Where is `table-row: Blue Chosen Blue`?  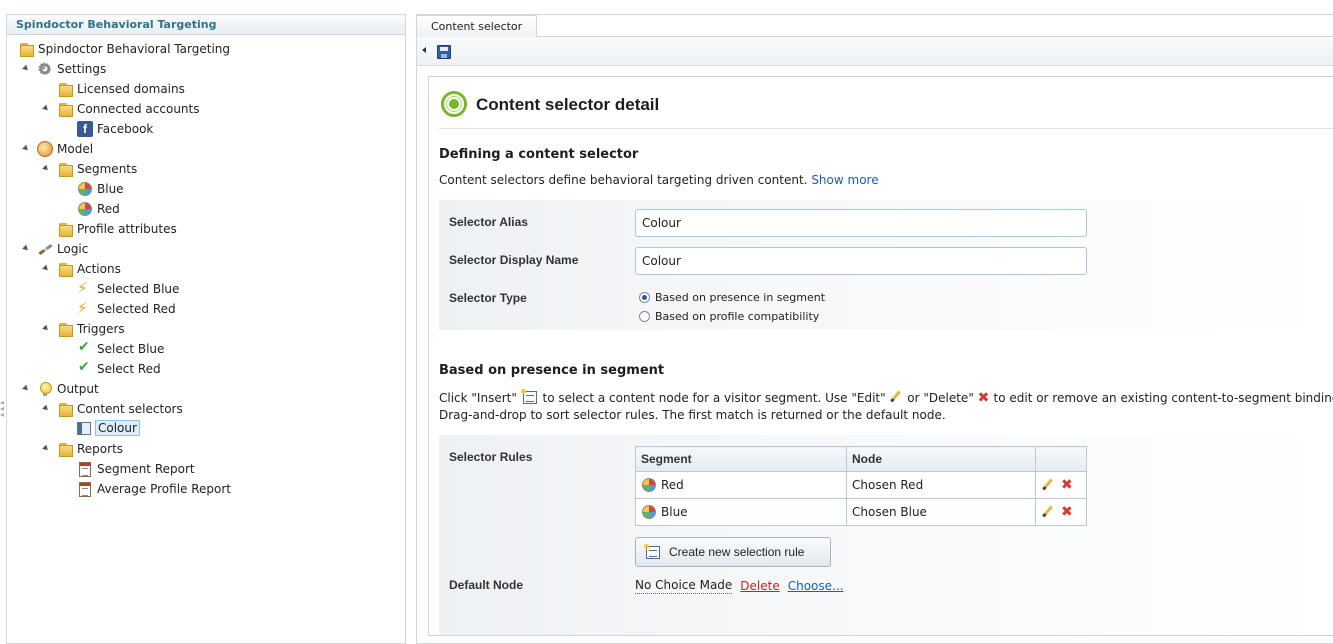
table-row: Blue Chosen Blue is located at coordinates (861, 512).